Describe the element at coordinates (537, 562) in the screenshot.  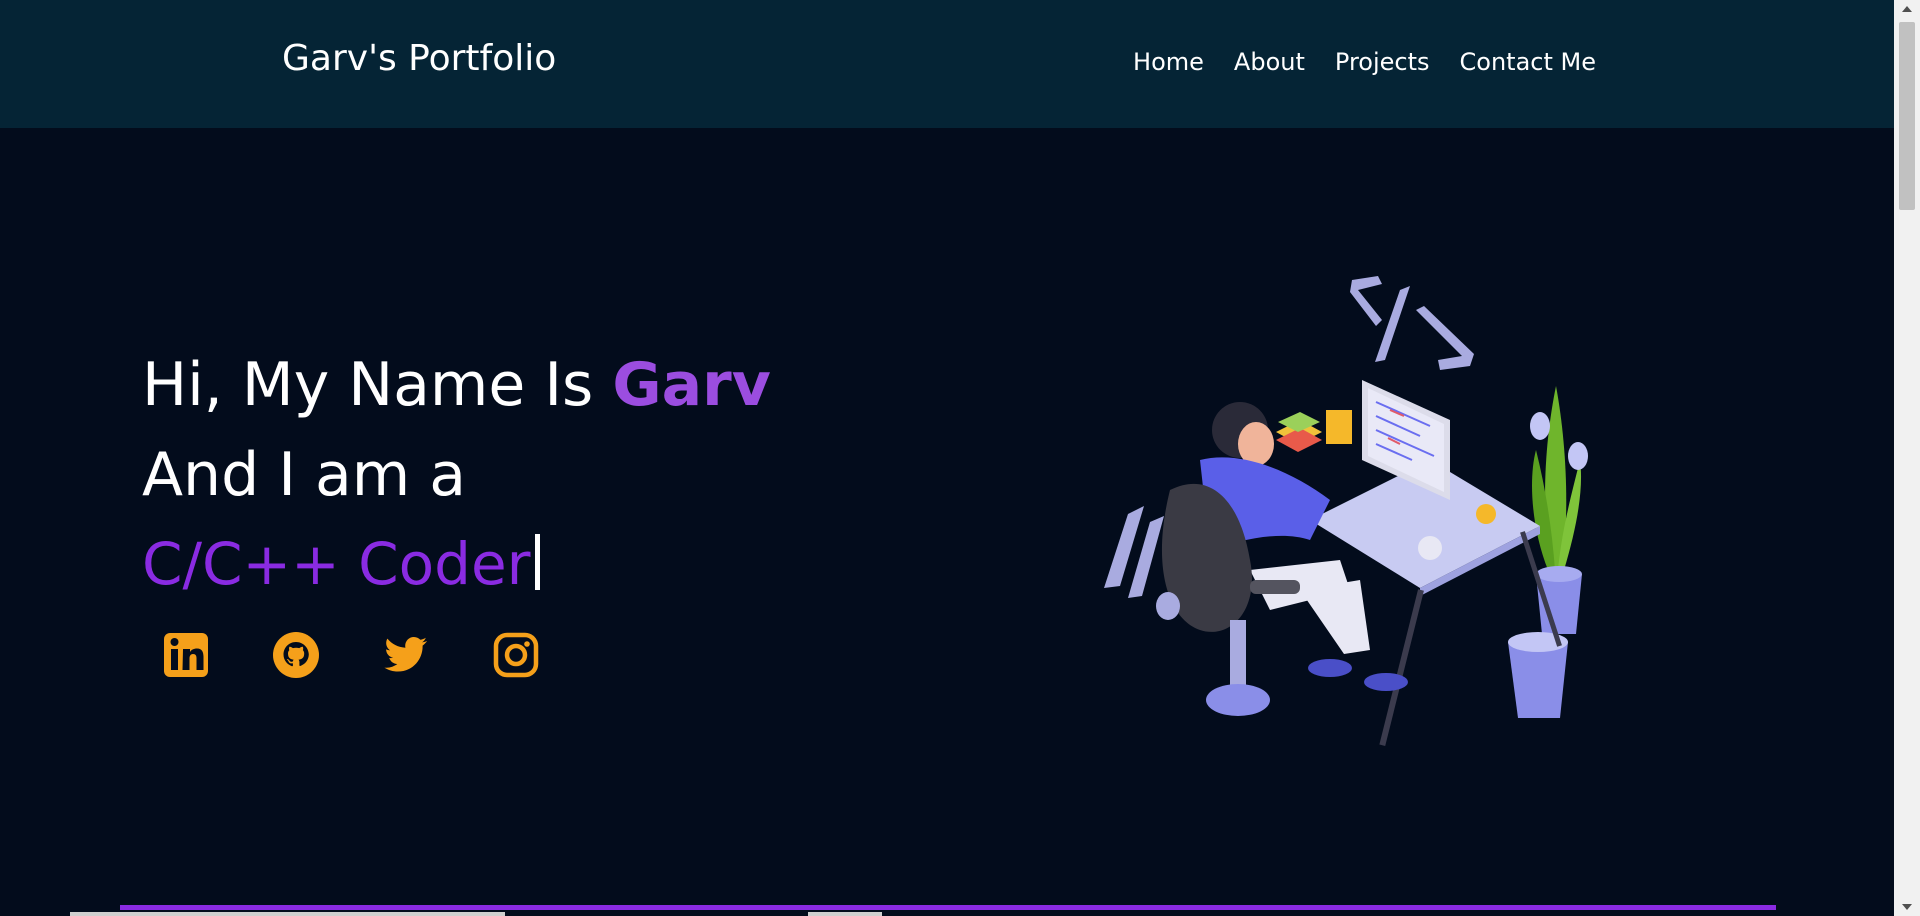
I see `typing-cursor` at that location.